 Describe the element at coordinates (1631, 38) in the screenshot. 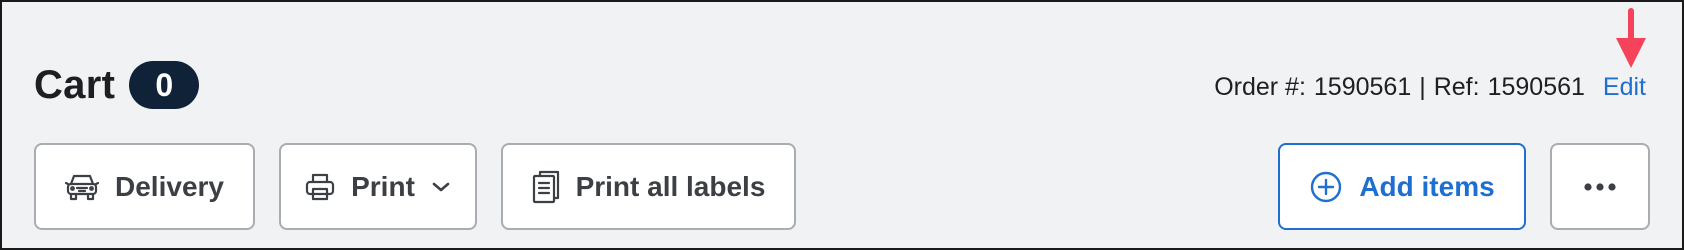

I see `arrow-down-icon` at that location.